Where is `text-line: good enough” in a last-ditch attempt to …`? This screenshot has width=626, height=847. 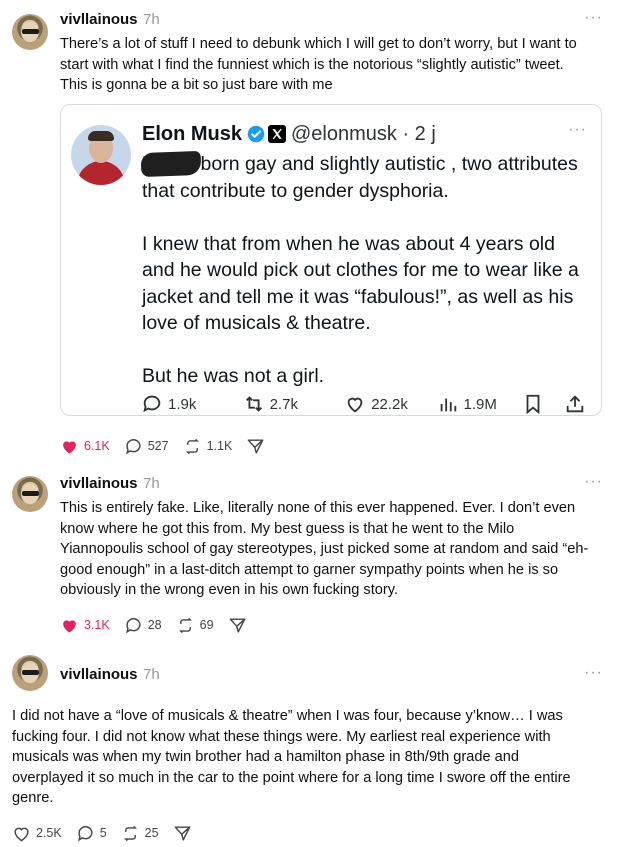 text-line: good enough” in a last-ditch attempt to … is located at coordinates (309, 569).